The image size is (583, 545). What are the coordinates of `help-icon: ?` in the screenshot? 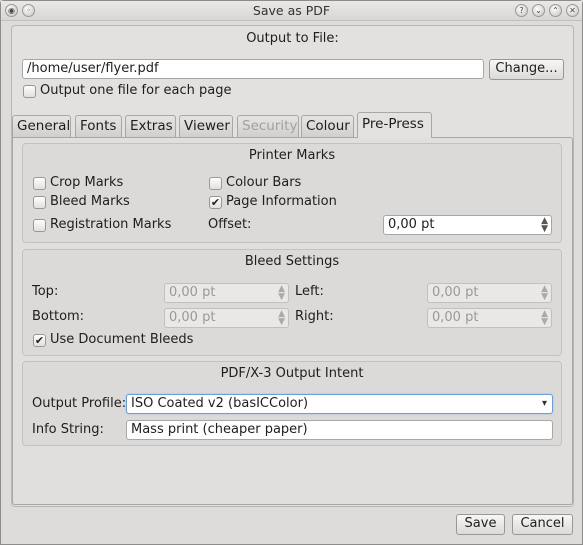 It's located at (521, 10).